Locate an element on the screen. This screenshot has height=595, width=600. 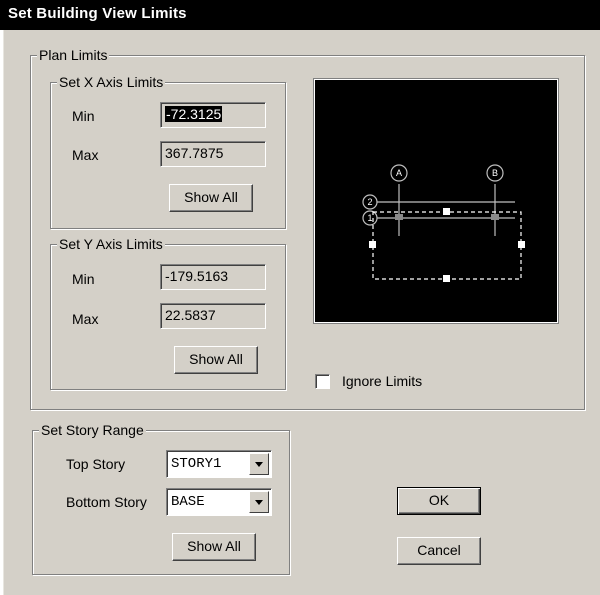
x-min-input: -72.3125 is located at coordinates (213, 115).